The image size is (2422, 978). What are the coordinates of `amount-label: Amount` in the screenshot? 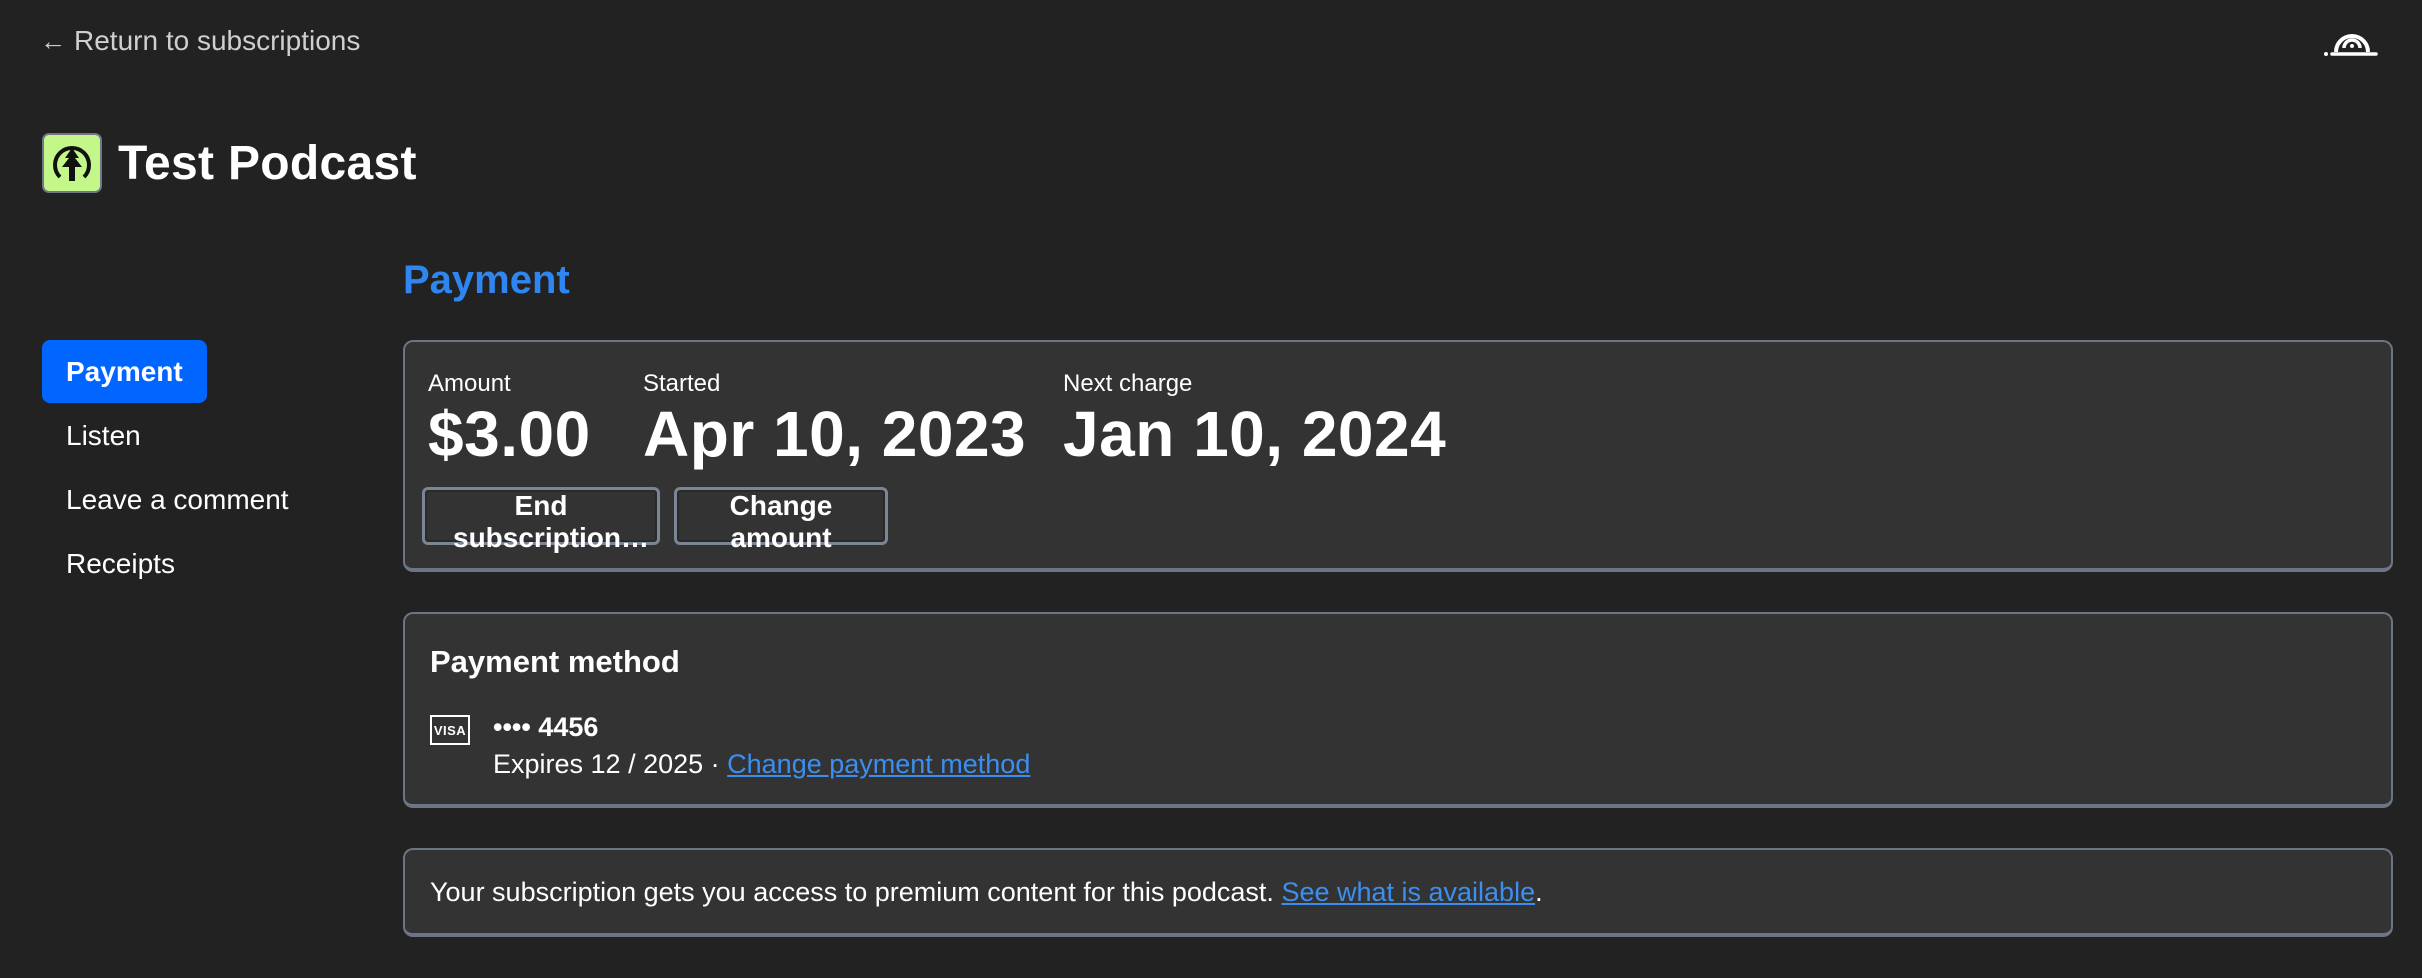 It's located at (469, 383).